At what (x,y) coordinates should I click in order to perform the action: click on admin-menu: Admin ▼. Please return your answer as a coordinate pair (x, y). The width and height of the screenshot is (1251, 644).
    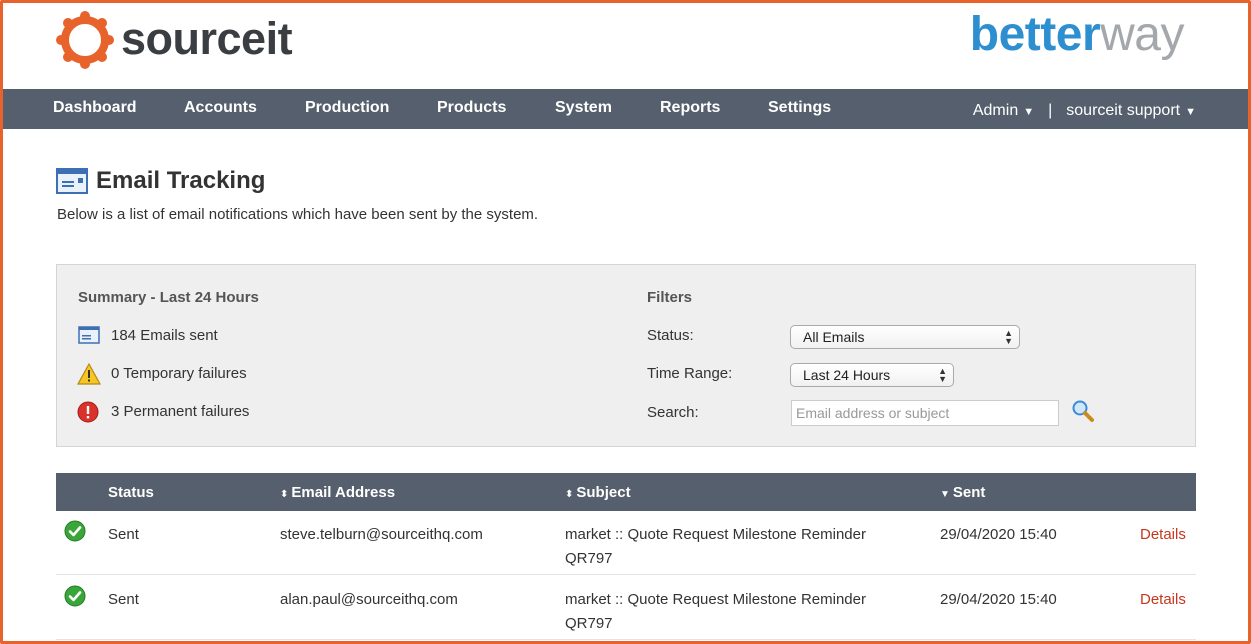
    Looking at the image, I should click on (1003, 111).